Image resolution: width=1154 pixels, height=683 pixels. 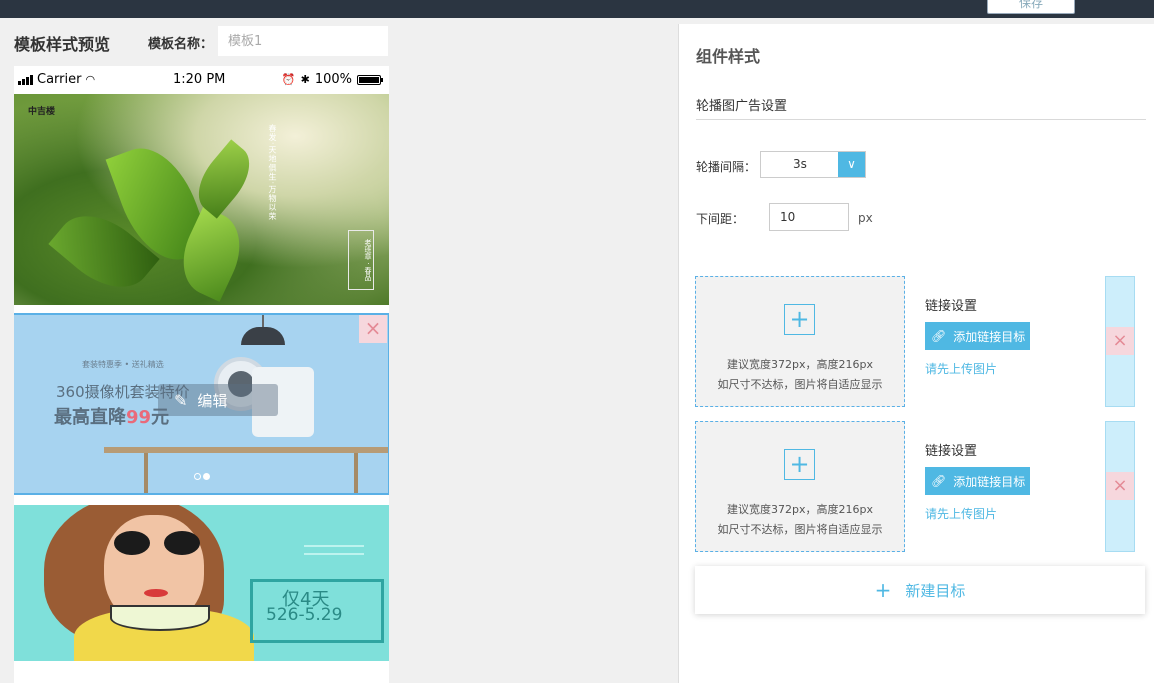 What do you see at coordinates (202, 476) in the screenshot?
I see `carousel-dots` at bounding box center [202, 476].